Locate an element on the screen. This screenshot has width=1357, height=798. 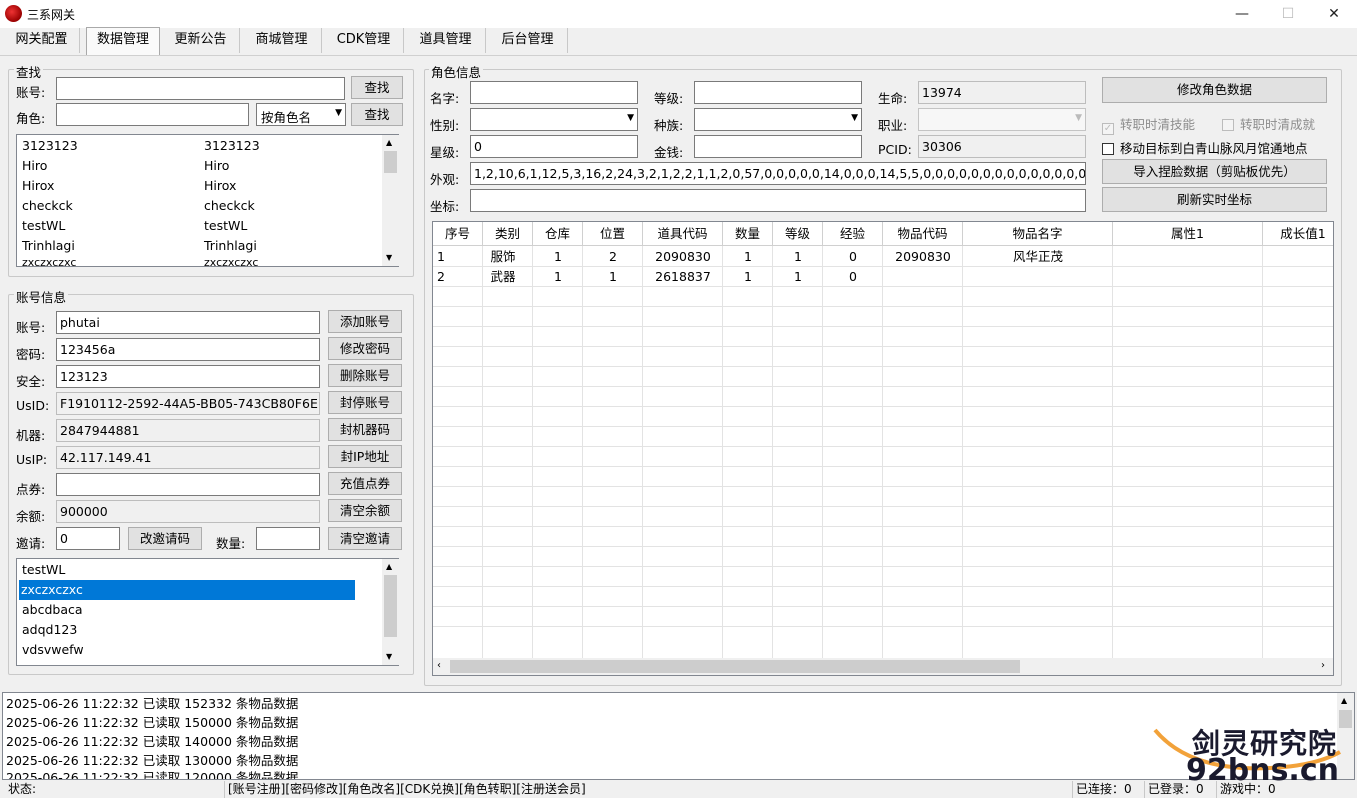
tab-backend-management: 后台管理 is located at coordinates (528, 40).